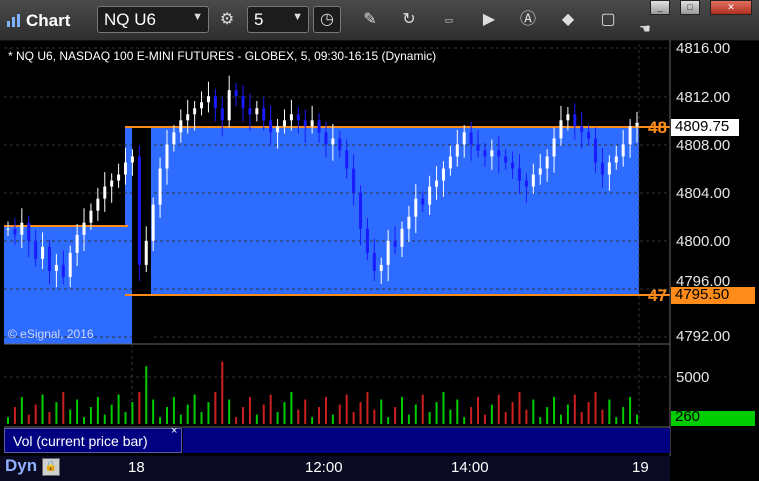 The image size is (759, 481). I want to click on price-label: 4792.00, so click(703, 336).